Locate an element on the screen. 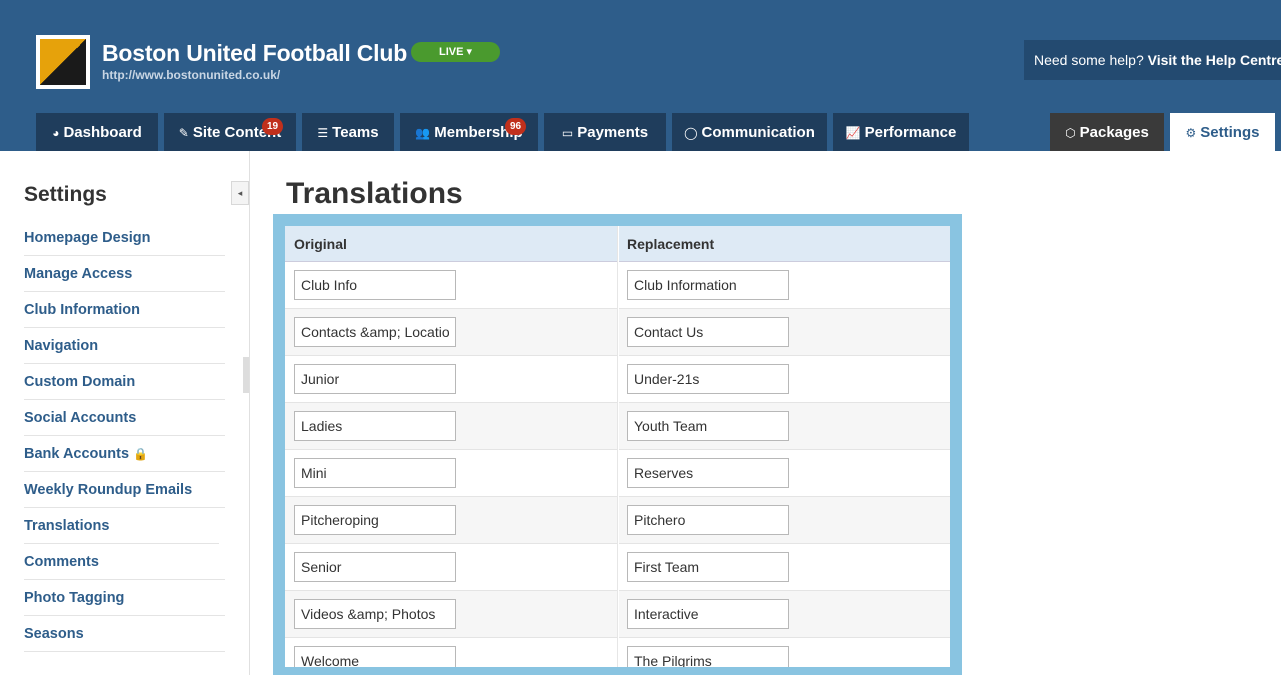 This screenshot has height=675, width=1281. sidebar-title: Settings is located at coordinates (65, 194).